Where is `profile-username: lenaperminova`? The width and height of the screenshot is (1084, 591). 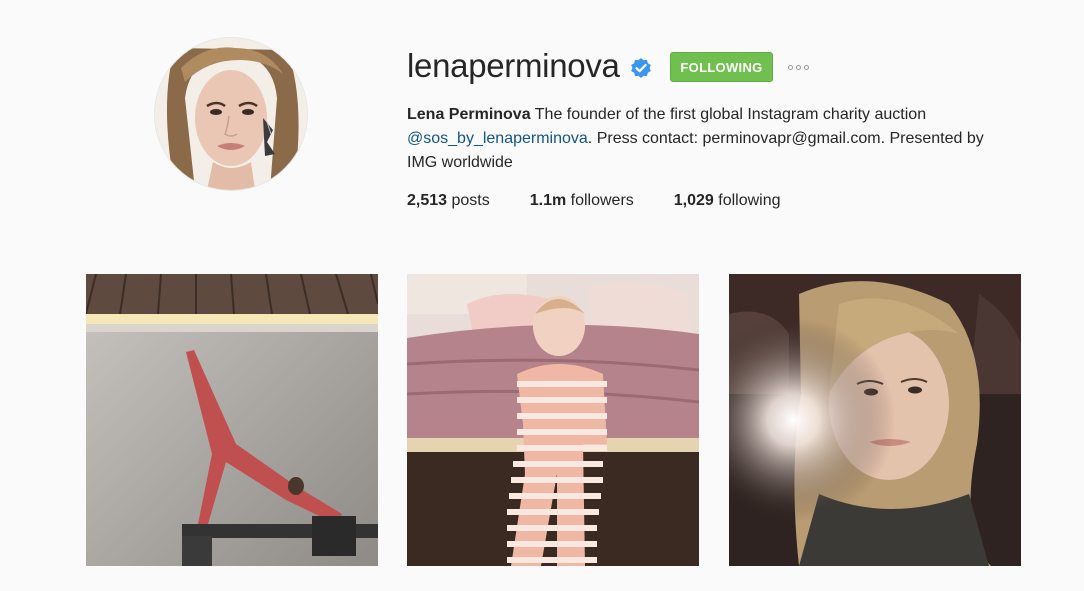
profile-username: lenaperminova is located at coordinates (513, 65).